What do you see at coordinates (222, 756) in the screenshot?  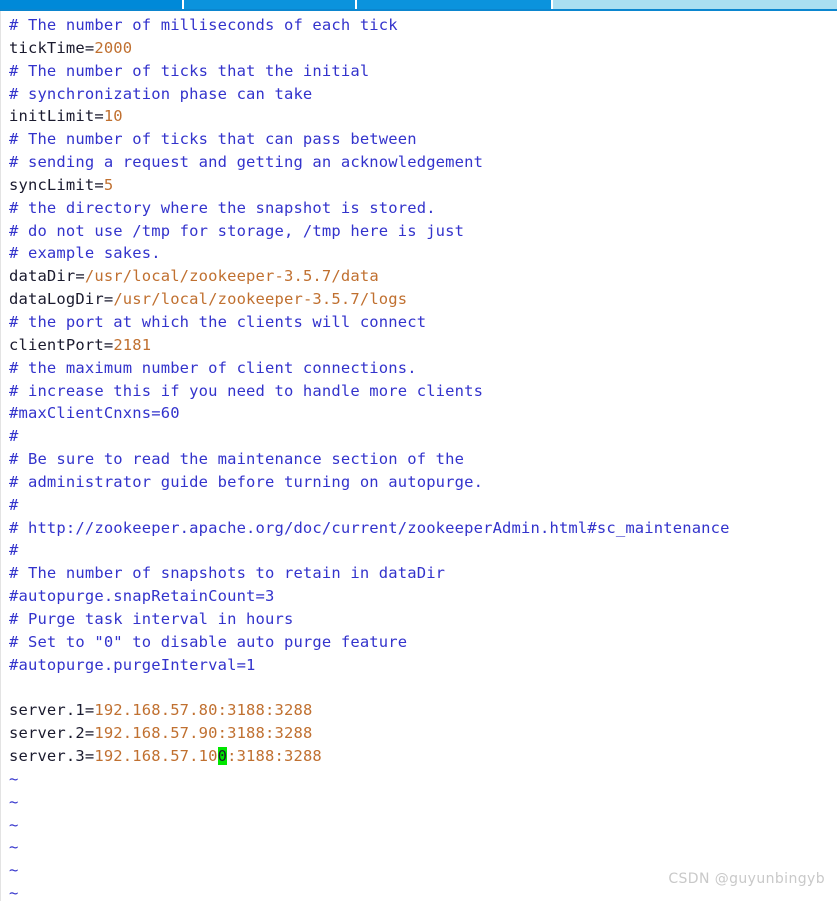 I see `text-cursor: 0` at bounding box center [222, 756].